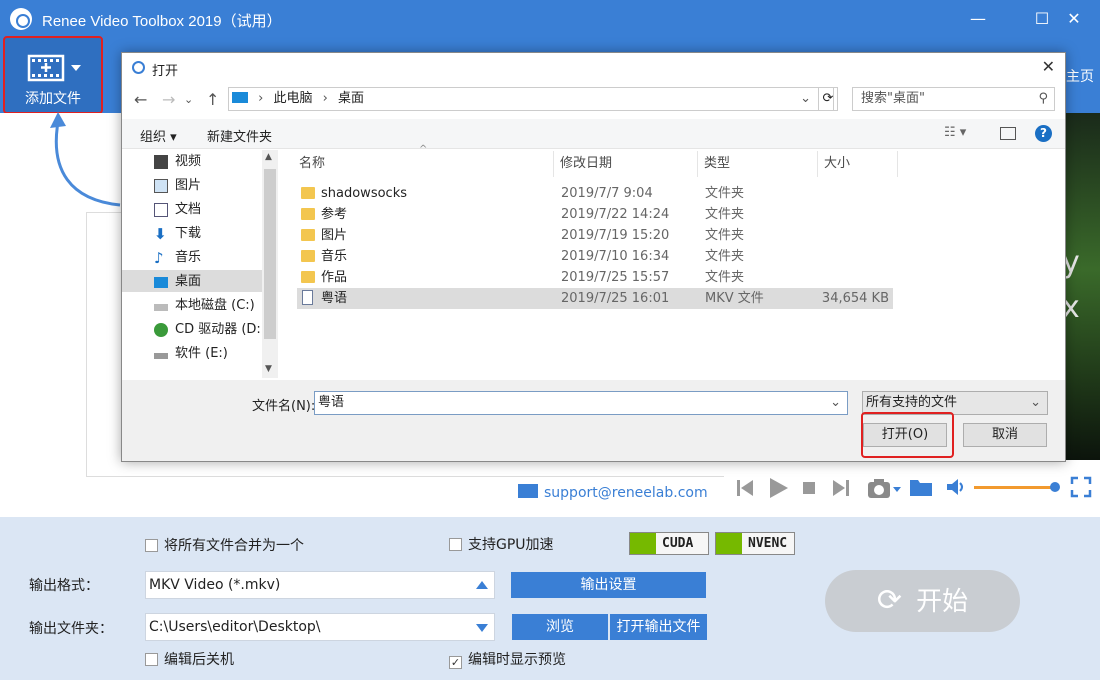  I want to click on home-link: 主页, so click(1083, 76).